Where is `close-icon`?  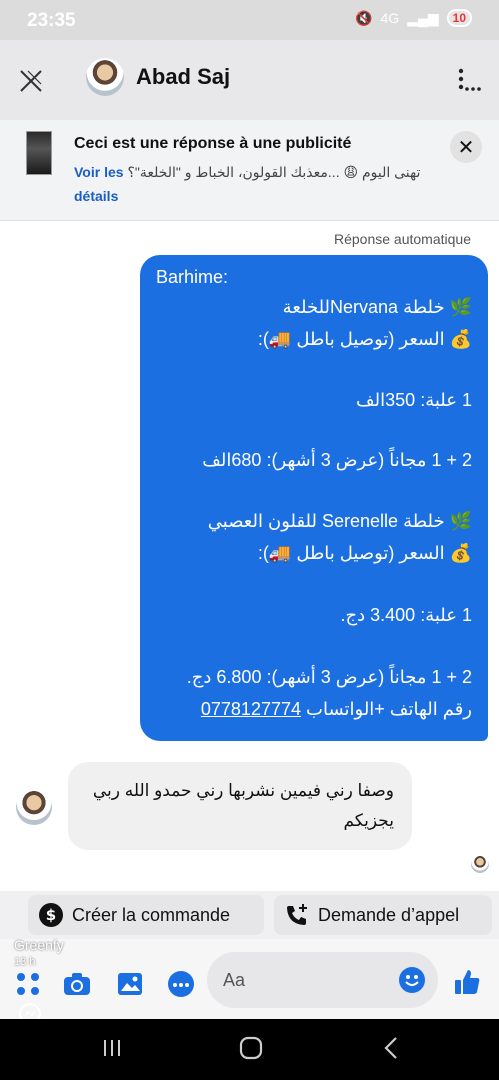 close-icon is located at coordinates (31, 81).